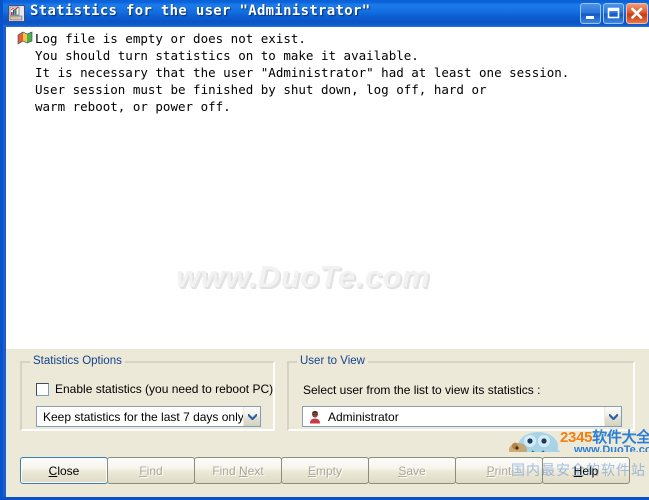  I want to click on save-button-label: Save, so click(412, 470).